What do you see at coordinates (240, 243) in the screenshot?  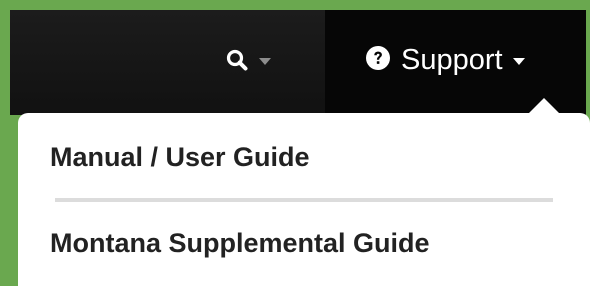 I see `menu-item-montana-supplemental-guide: Montana Supplemental Guide` at bounding box center [240, 243].